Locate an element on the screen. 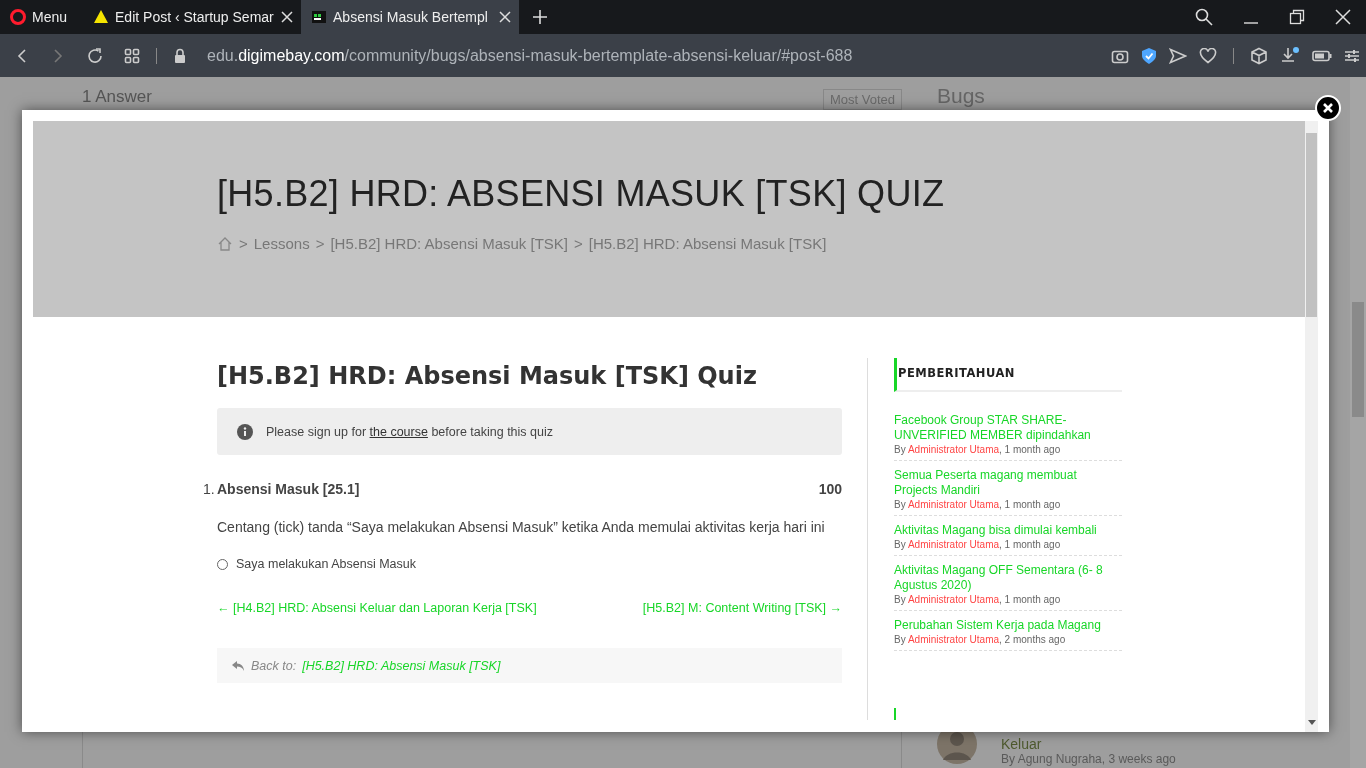 The height and width of the screenshot is (768, 1366). menu-button: Menu is located at coordinates (42, 17).